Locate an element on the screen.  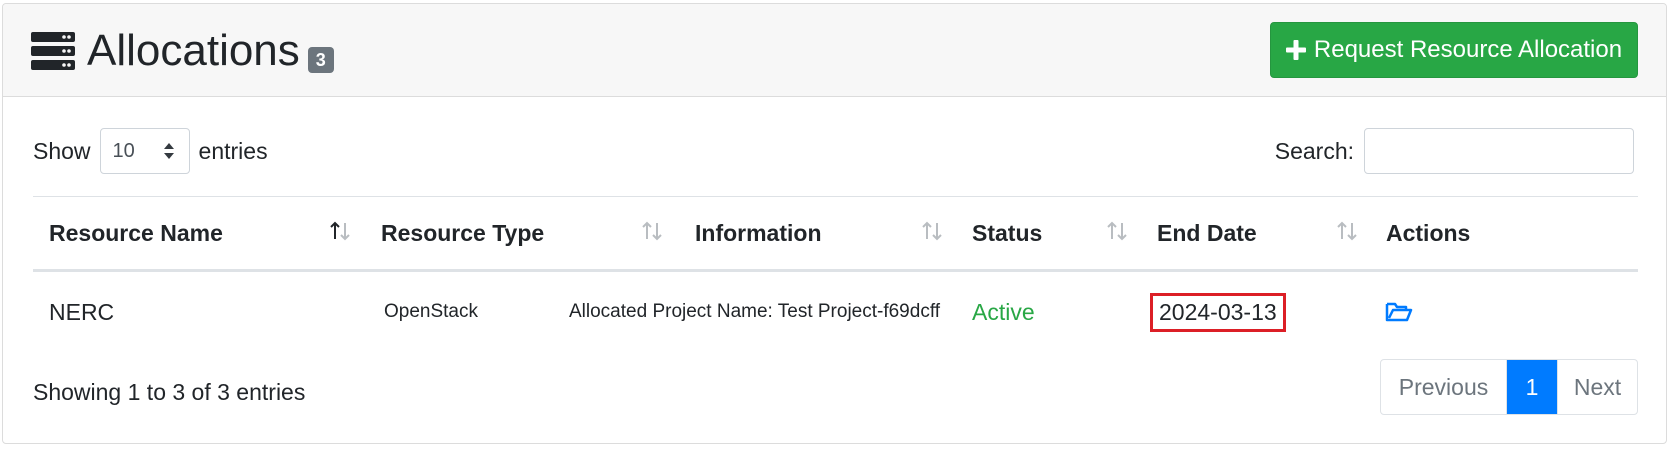
column-header-status: Status is located at coordinates (1007, 233).